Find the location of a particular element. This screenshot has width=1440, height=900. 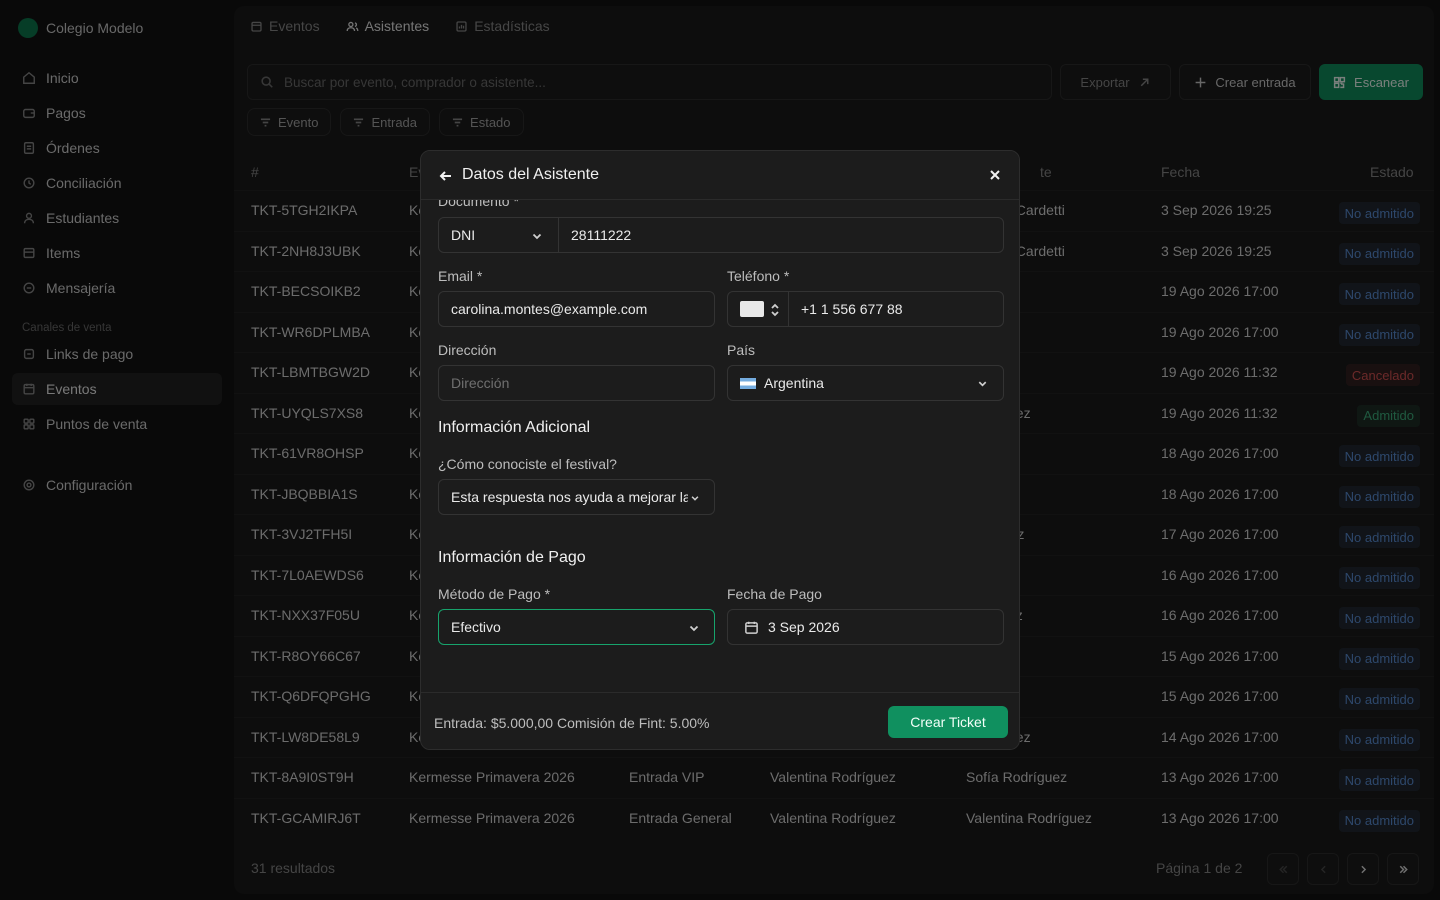

arrow-left-icon is located at coordinates (445, 176).